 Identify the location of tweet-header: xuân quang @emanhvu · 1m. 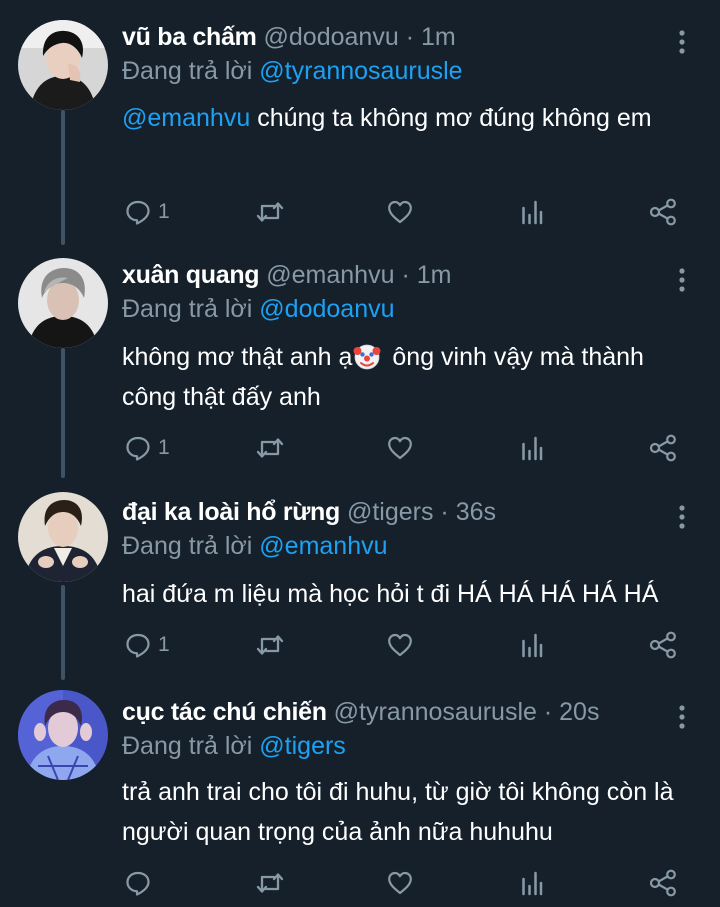
(286, 275).